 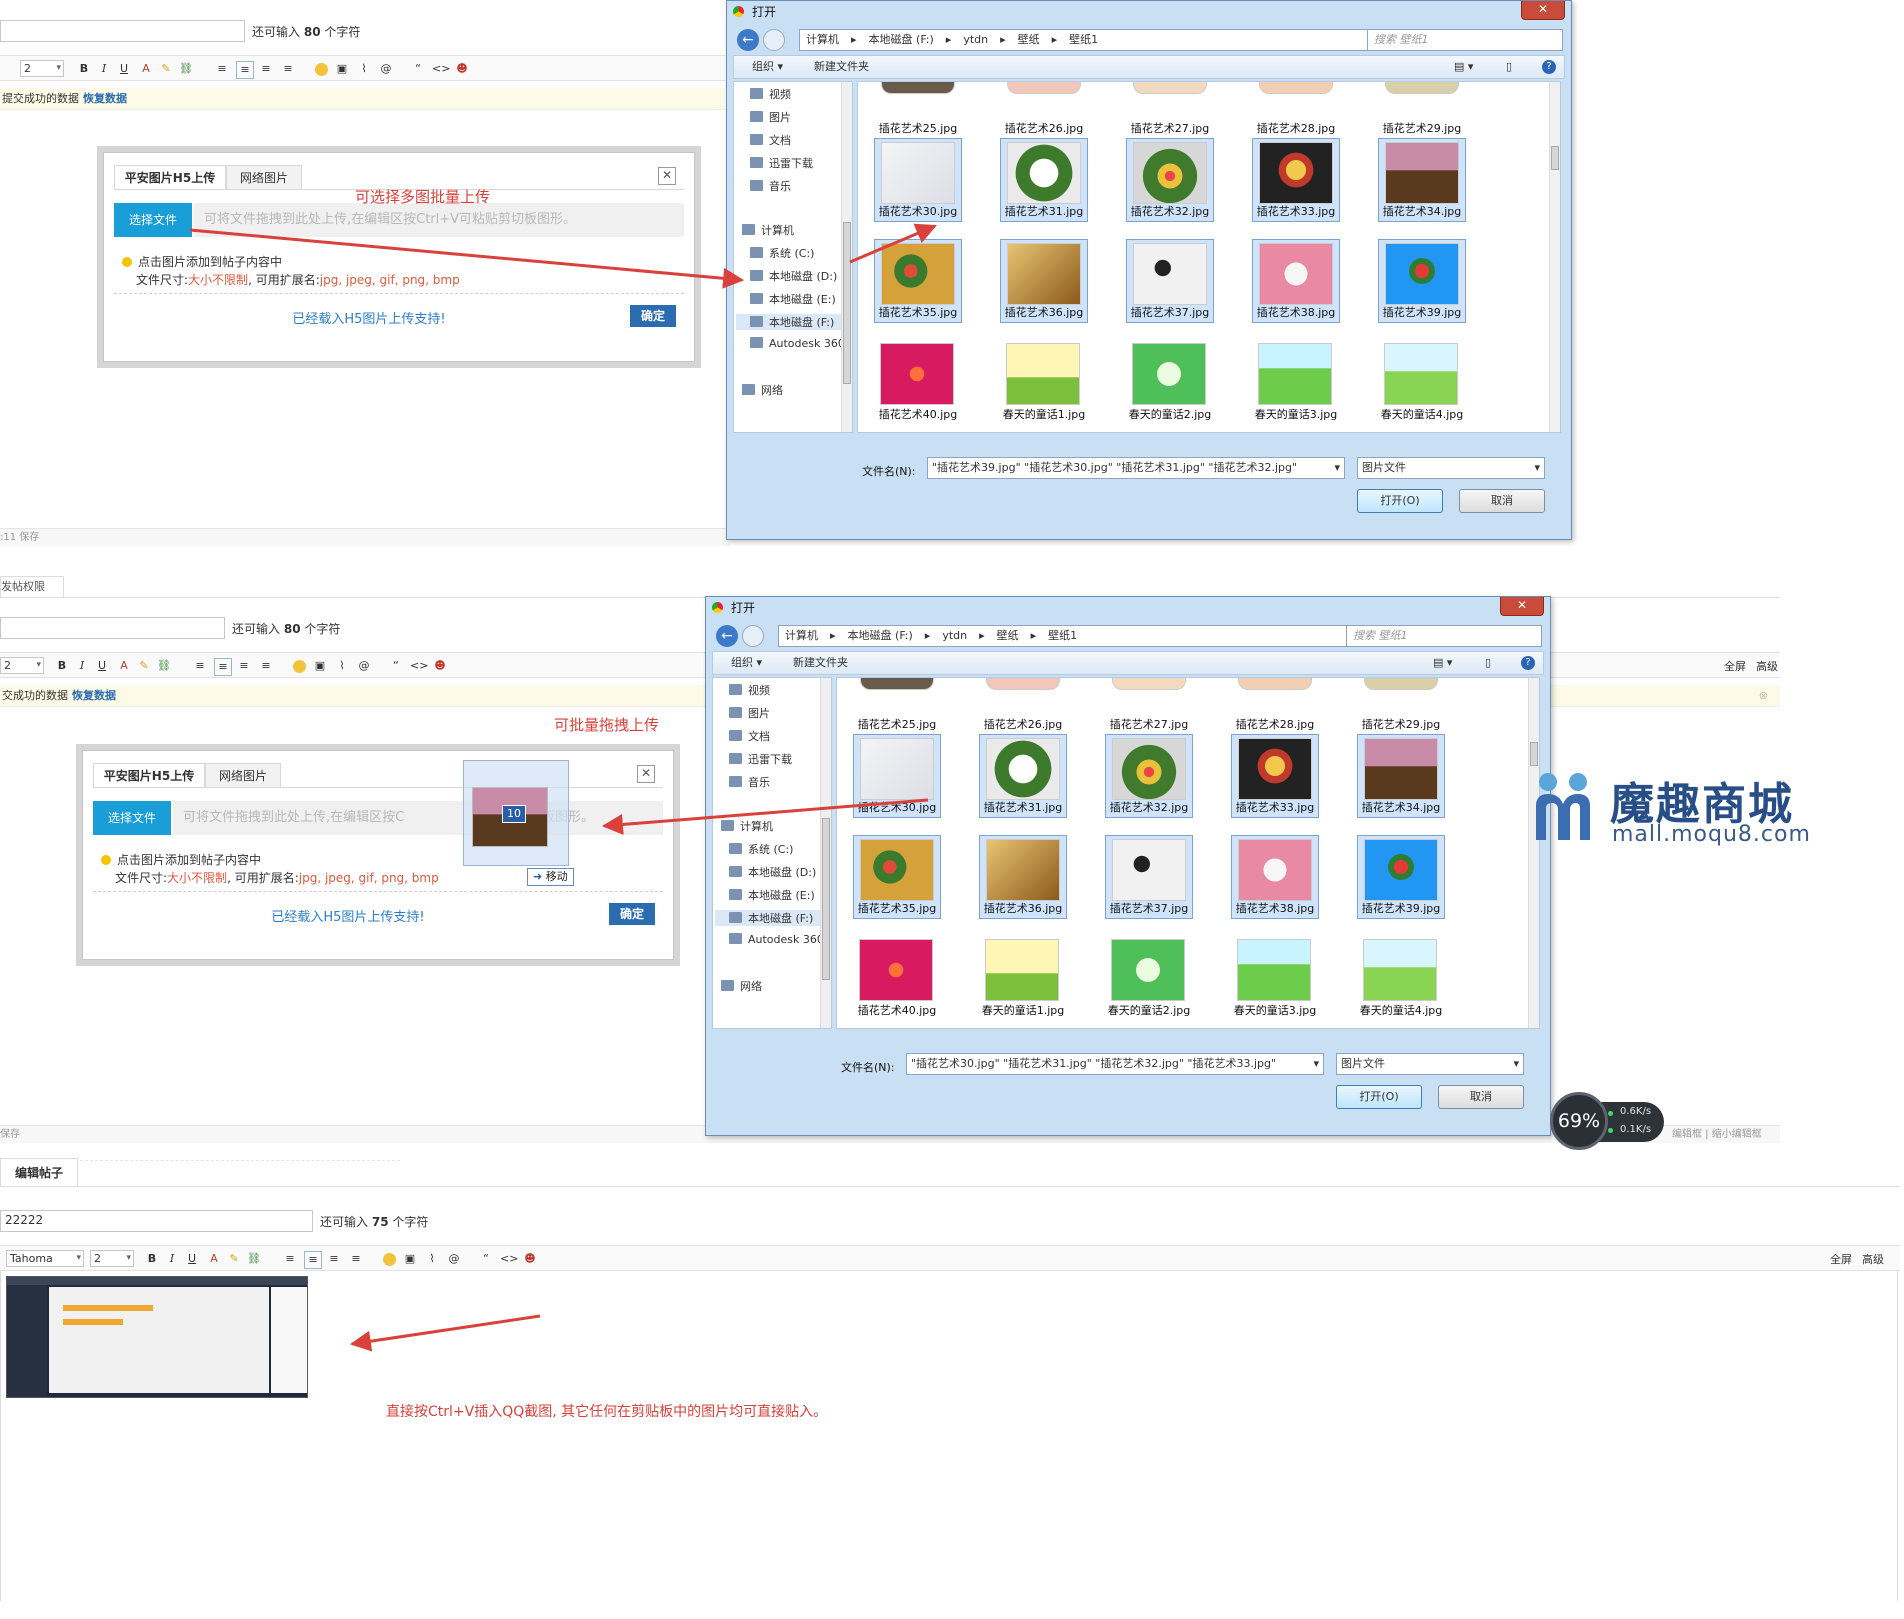 What do you see at coordinates (467, 258) in the screenshot?
I see `arrow-choose-to-dialog` at bounding box center [467, 258].